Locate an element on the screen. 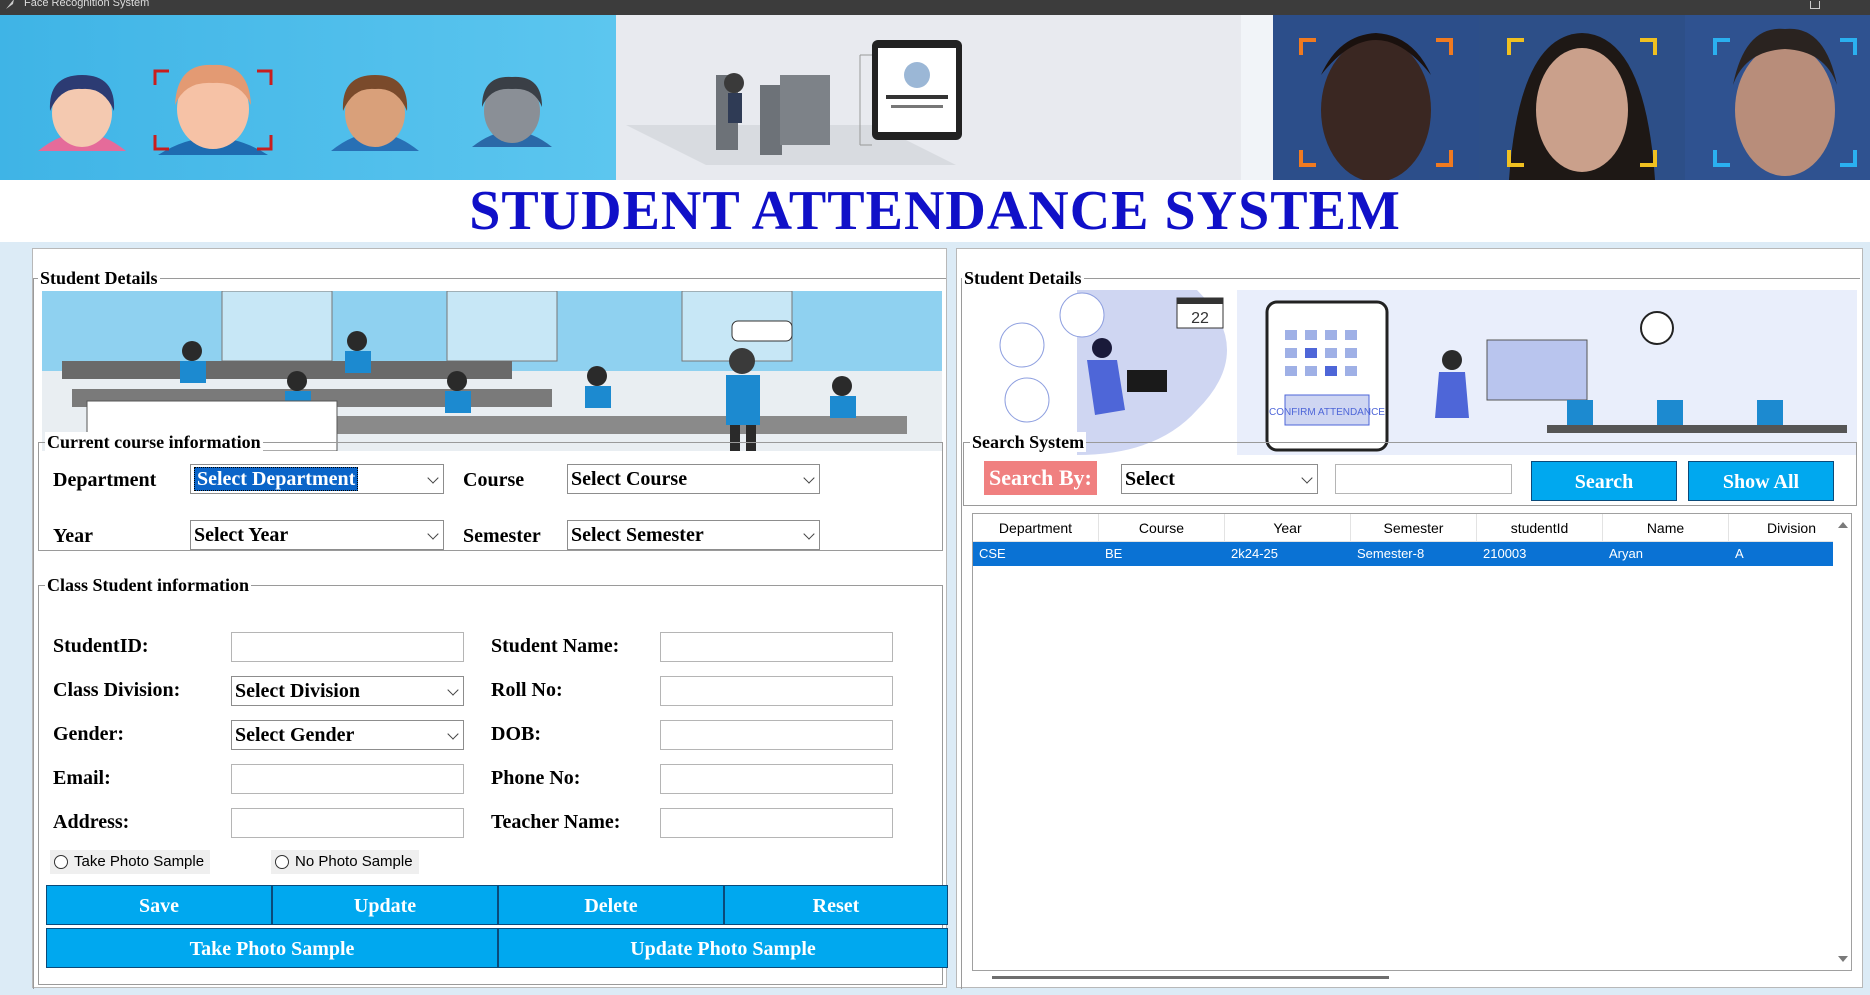 This screenshot has height=995, width=1870. delete-button: Delete is located at coordinates (611, 905).